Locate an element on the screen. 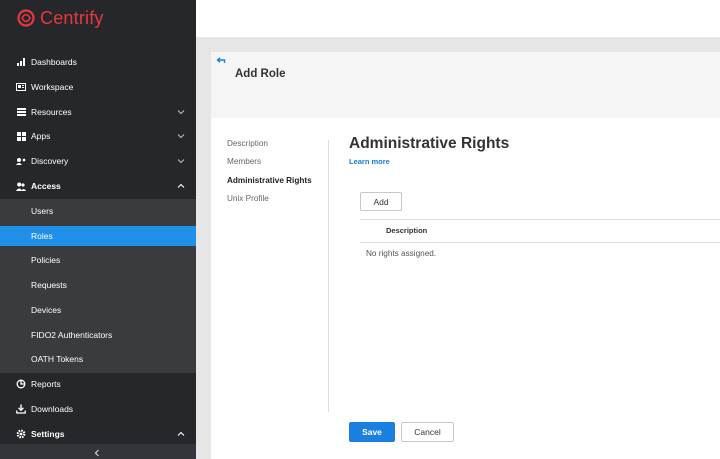 The width and height of the screenshot is (720, 459). sidebar-item-requests: Requests is located at coordinates (98, 285).